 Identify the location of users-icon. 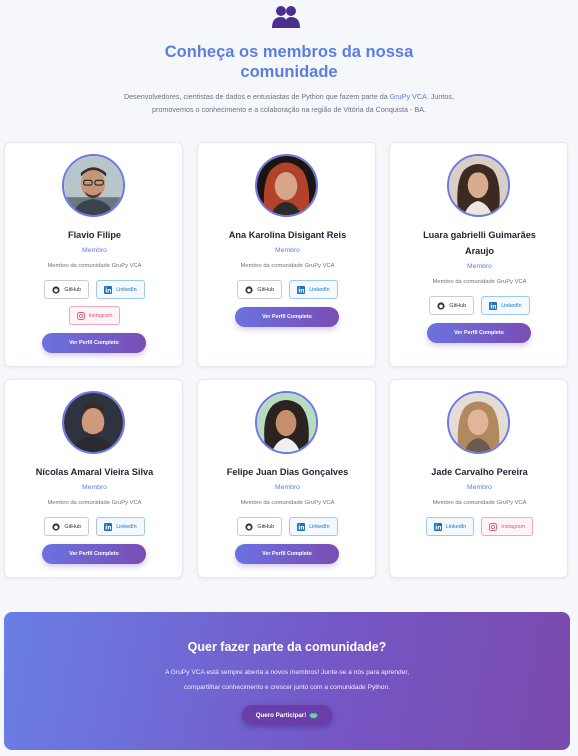
(286, 17).